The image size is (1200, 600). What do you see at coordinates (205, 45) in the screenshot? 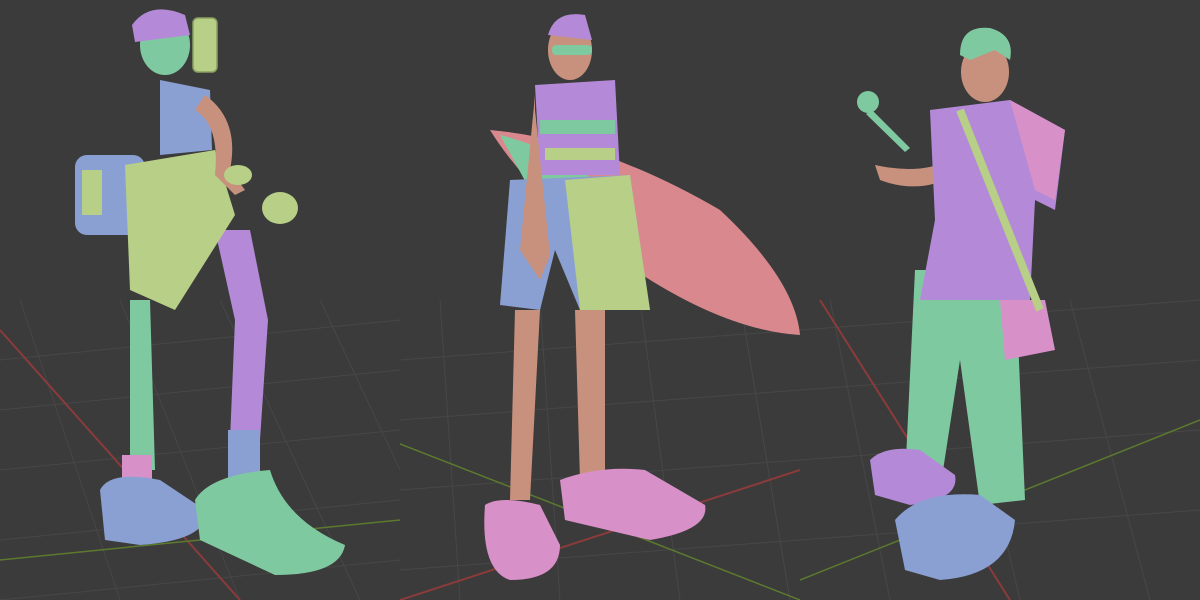
I see `phone` at bounding box center [205, 45].